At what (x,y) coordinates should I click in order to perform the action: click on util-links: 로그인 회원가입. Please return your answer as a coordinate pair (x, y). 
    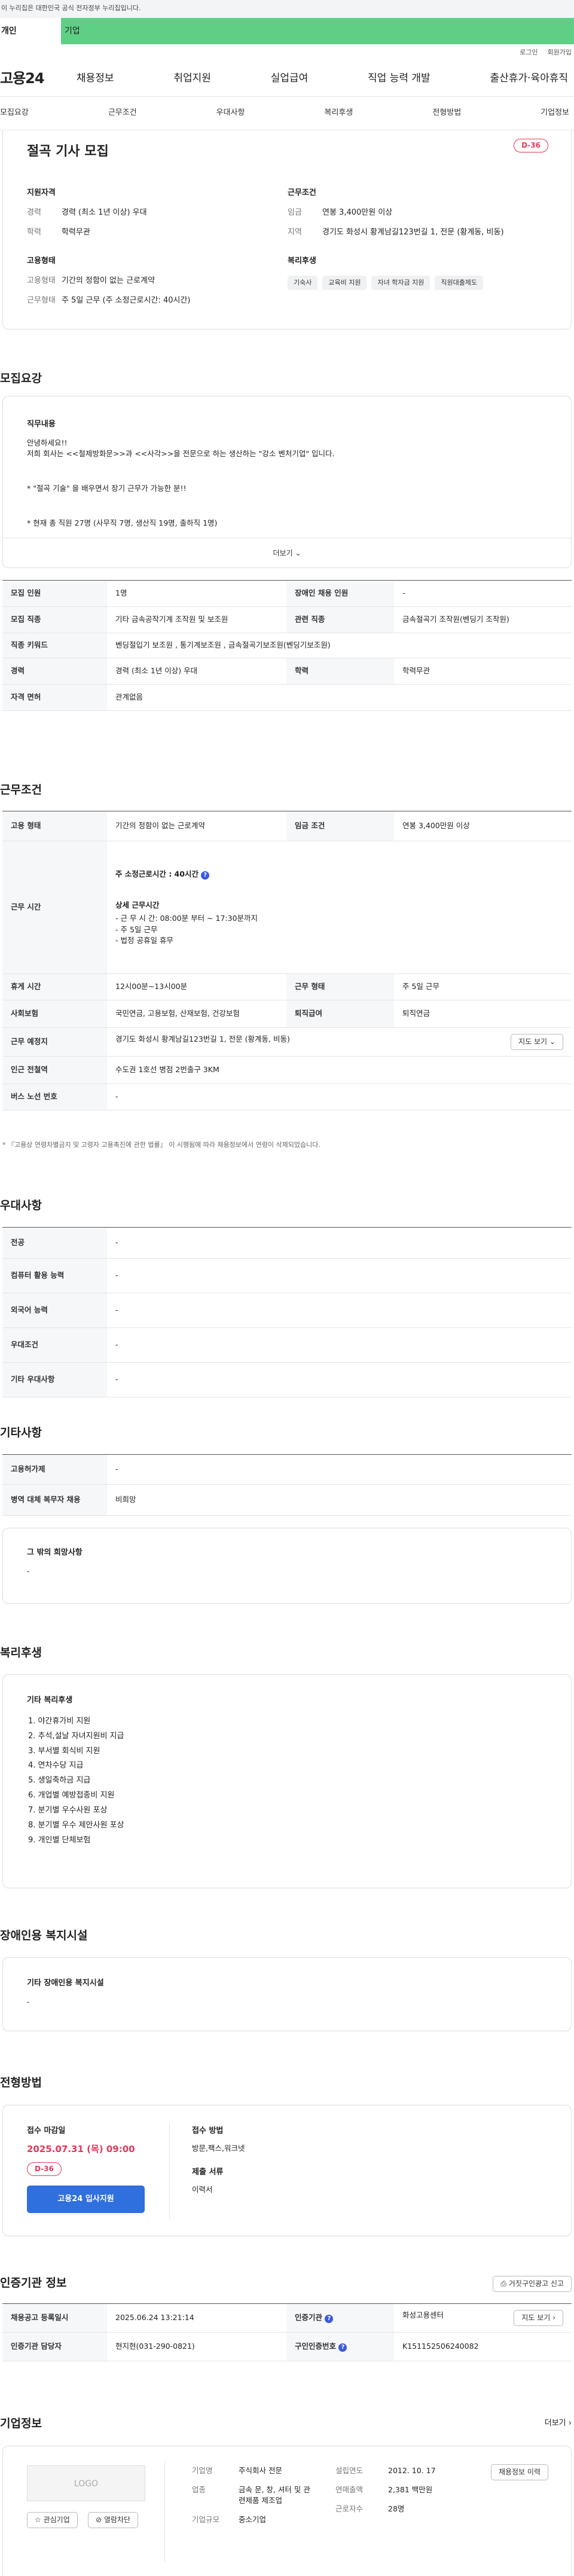
    Looking at the image, I should click on (287, 52).